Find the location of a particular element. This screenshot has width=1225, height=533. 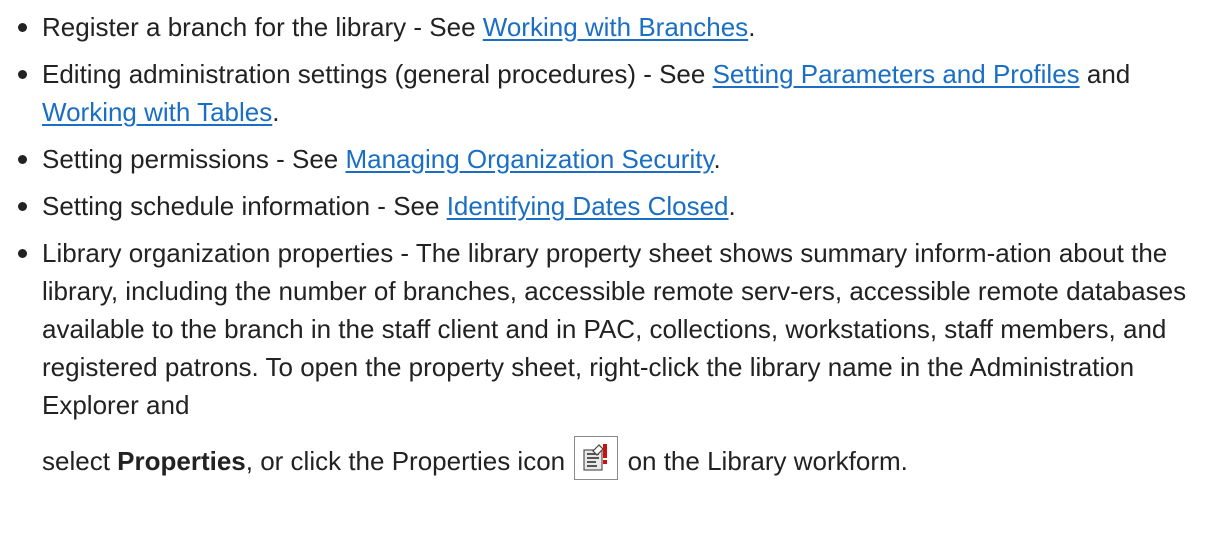

item-text: Register a branch for the library - See is located at coordinates (262, 27).